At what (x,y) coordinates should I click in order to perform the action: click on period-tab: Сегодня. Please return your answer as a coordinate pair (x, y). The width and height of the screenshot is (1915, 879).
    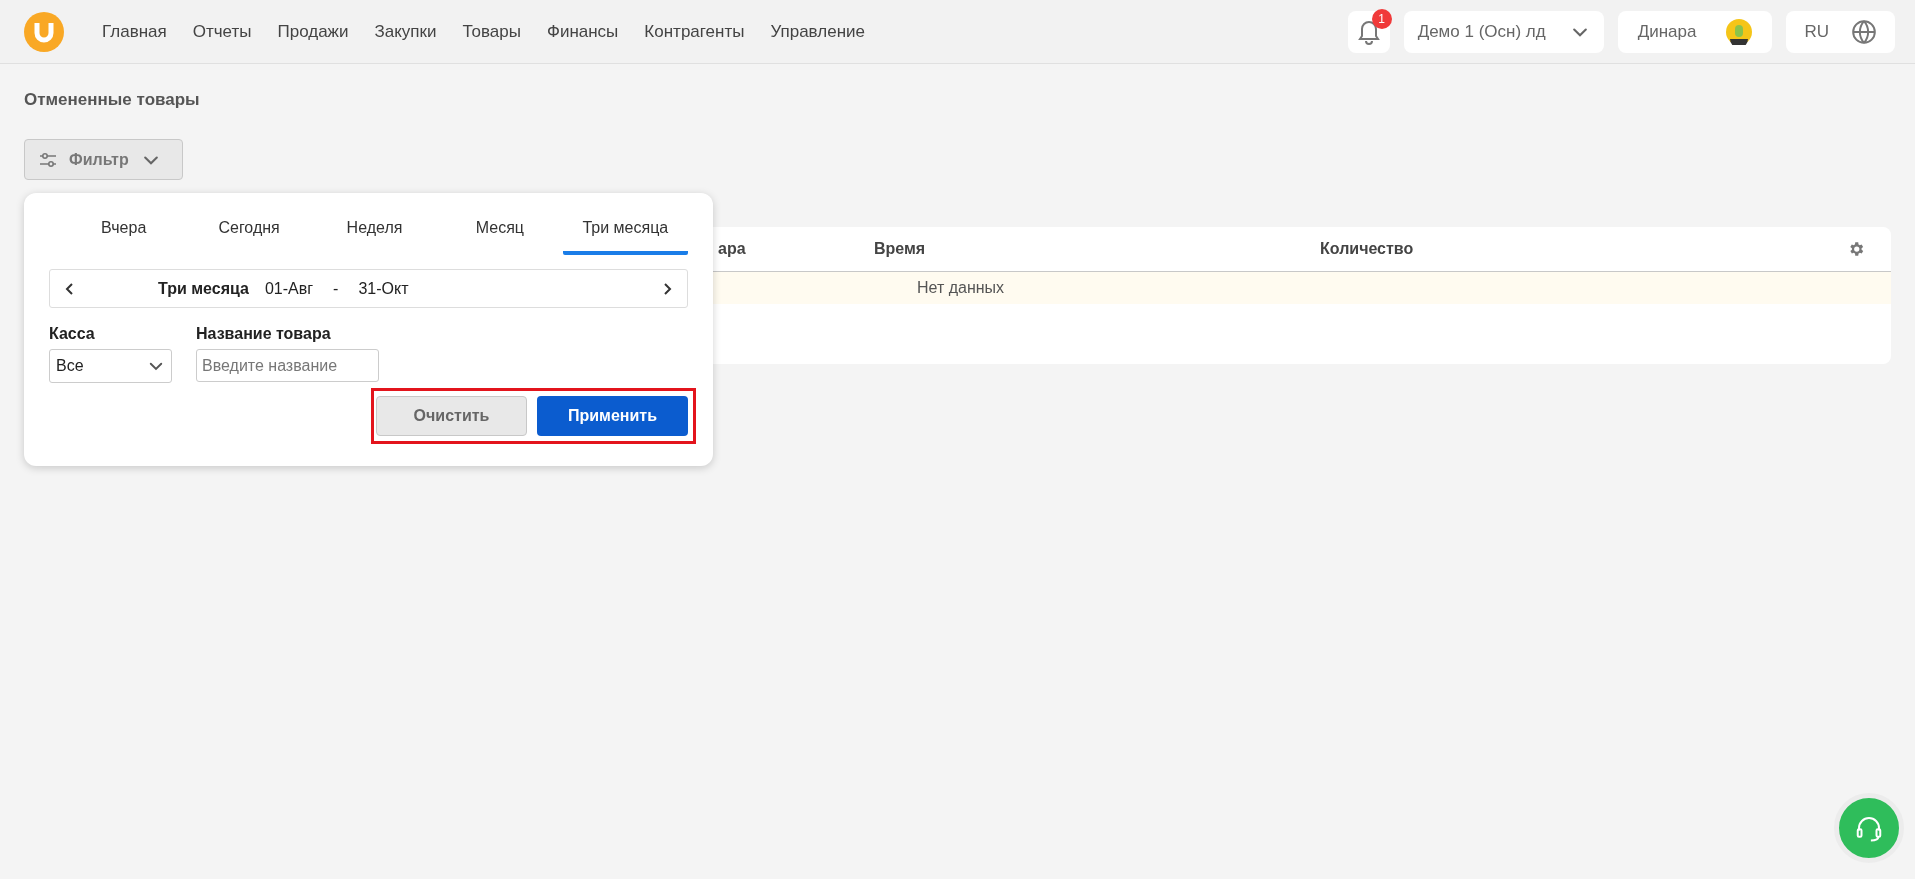
    Looking at the image, I should click on (249, 230).